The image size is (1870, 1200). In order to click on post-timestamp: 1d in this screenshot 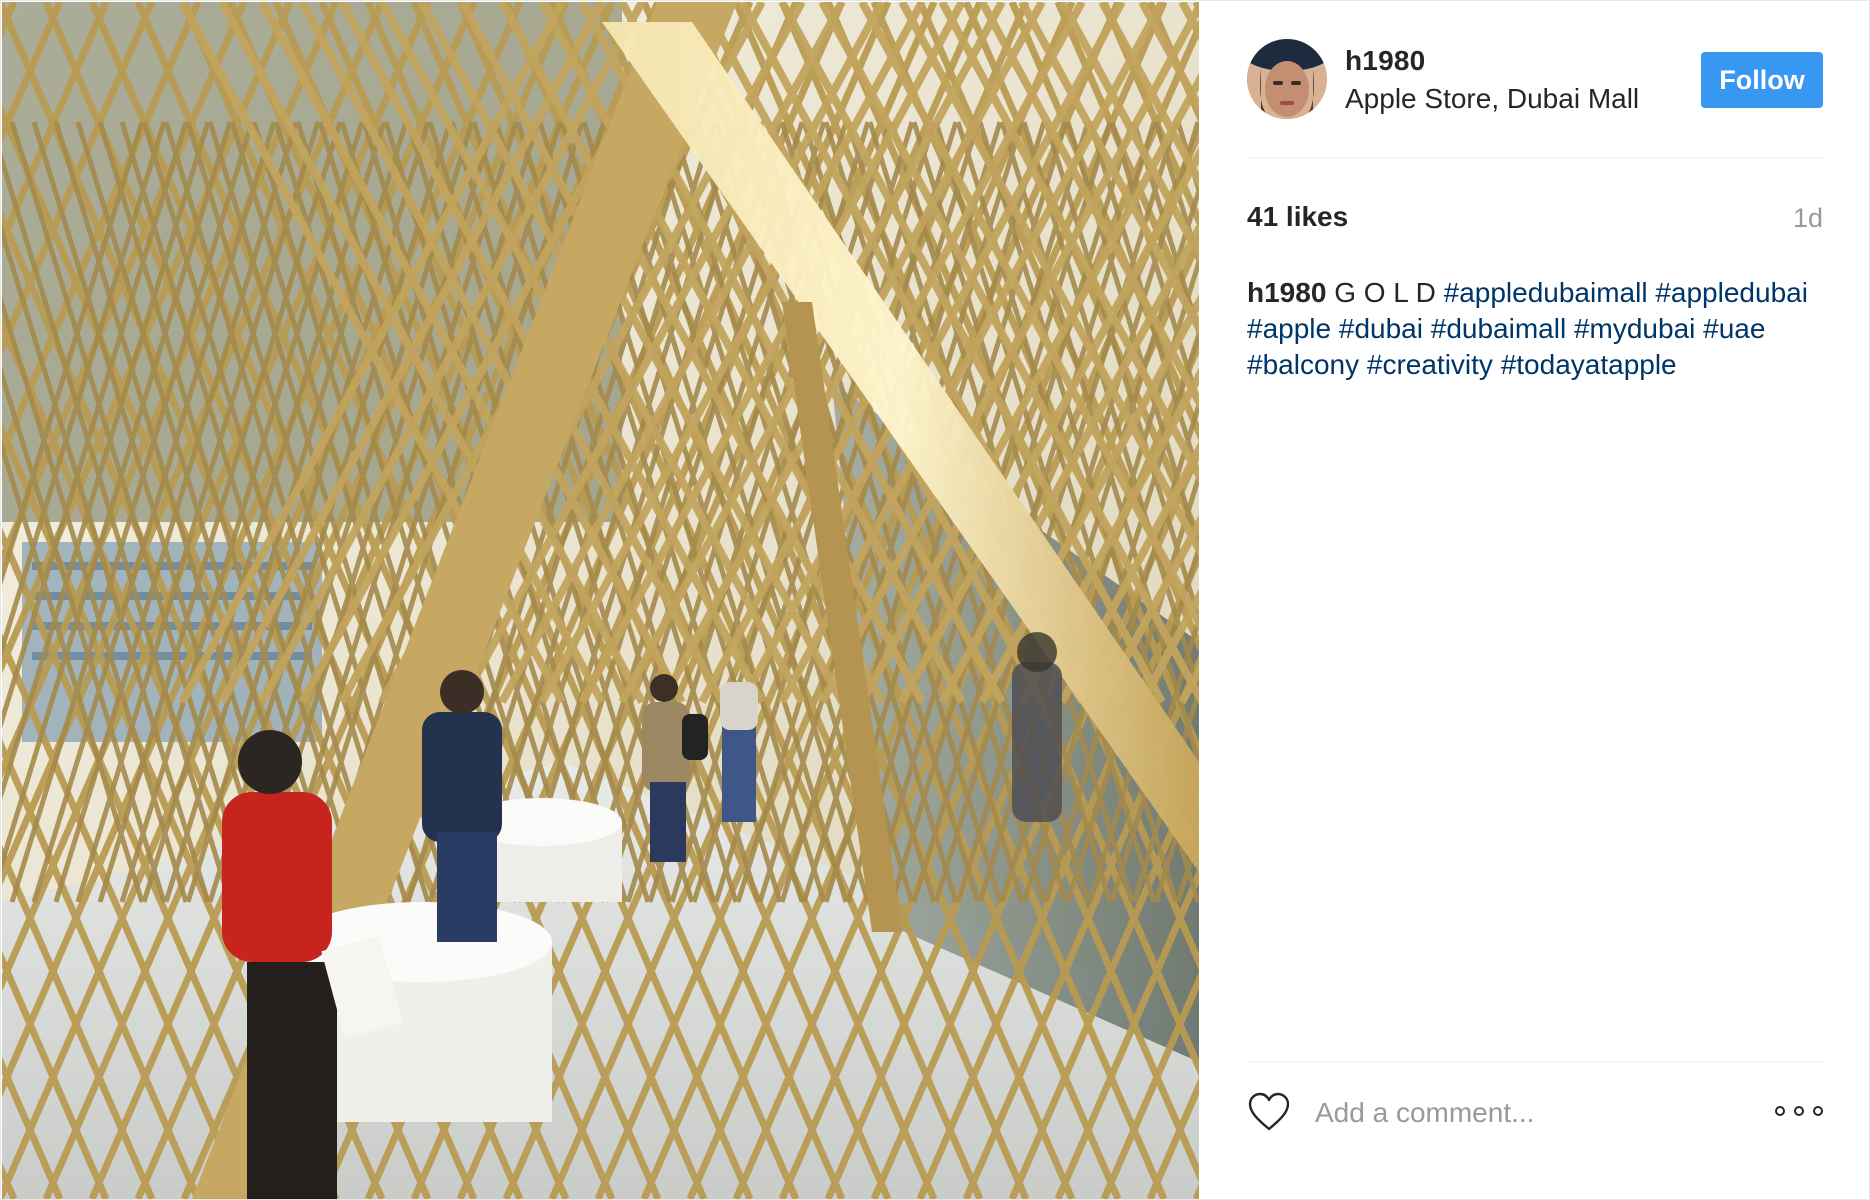, I will do `click(1808, 218)`.